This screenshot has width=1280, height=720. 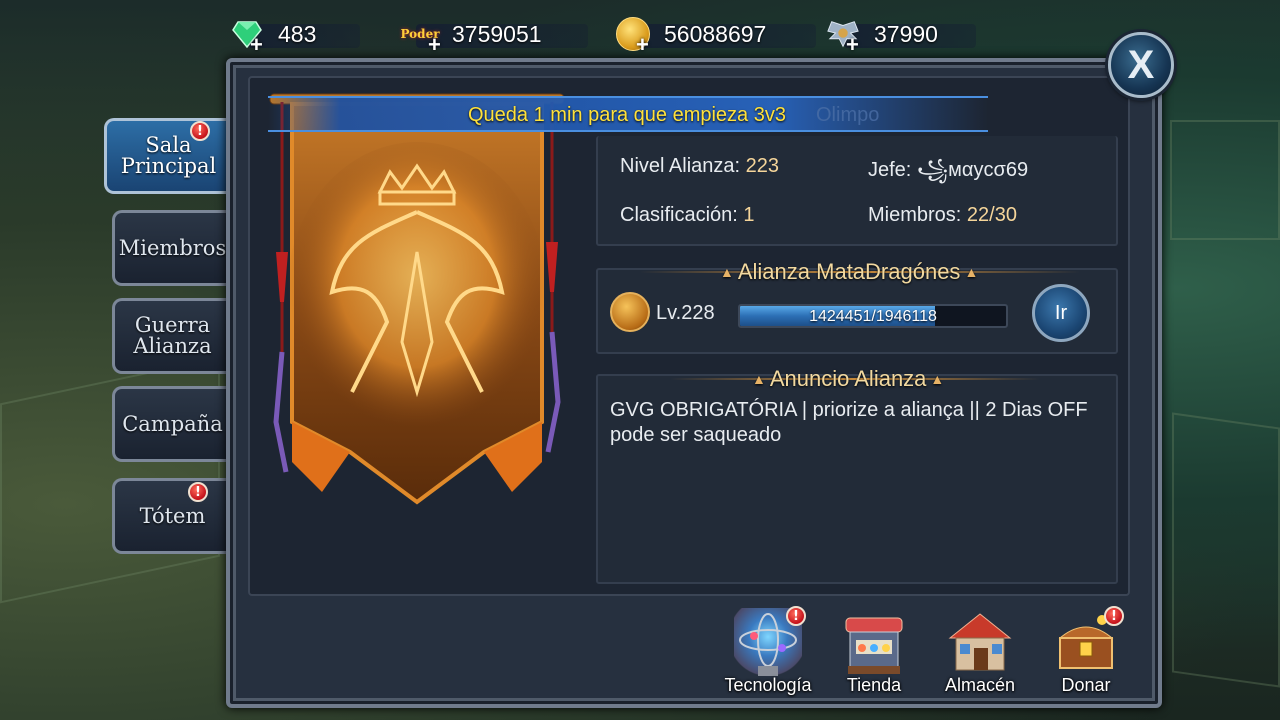 I want to click on alliance-banner, so click(x=417, y=307).